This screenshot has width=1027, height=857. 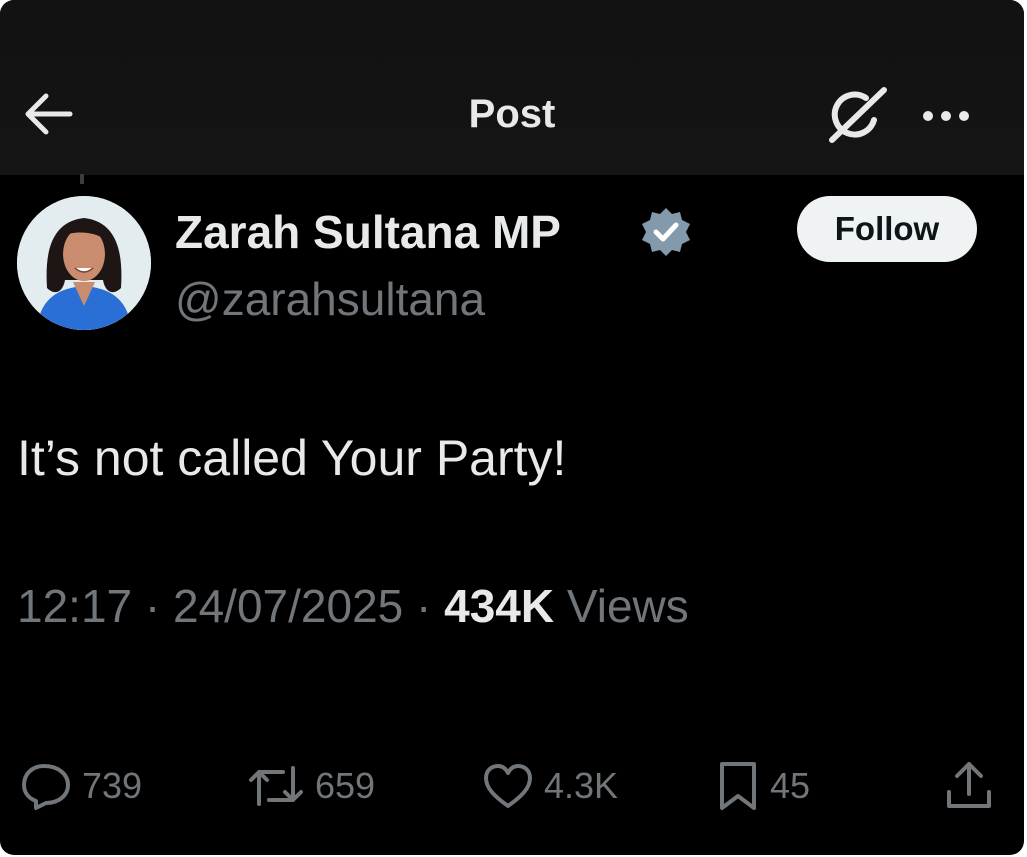 I want to click on more-options-button, so click(x=946, y=116).